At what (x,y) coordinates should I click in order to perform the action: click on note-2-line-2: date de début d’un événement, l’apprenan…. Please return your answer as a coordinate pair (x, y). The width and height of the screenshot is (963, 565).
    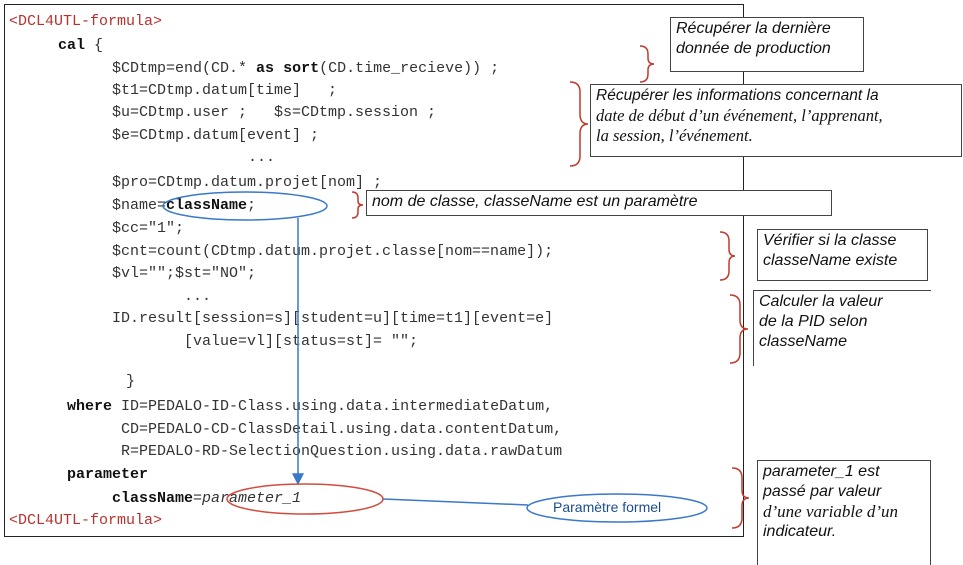
    Looking at the image, I should click on (739, 115).